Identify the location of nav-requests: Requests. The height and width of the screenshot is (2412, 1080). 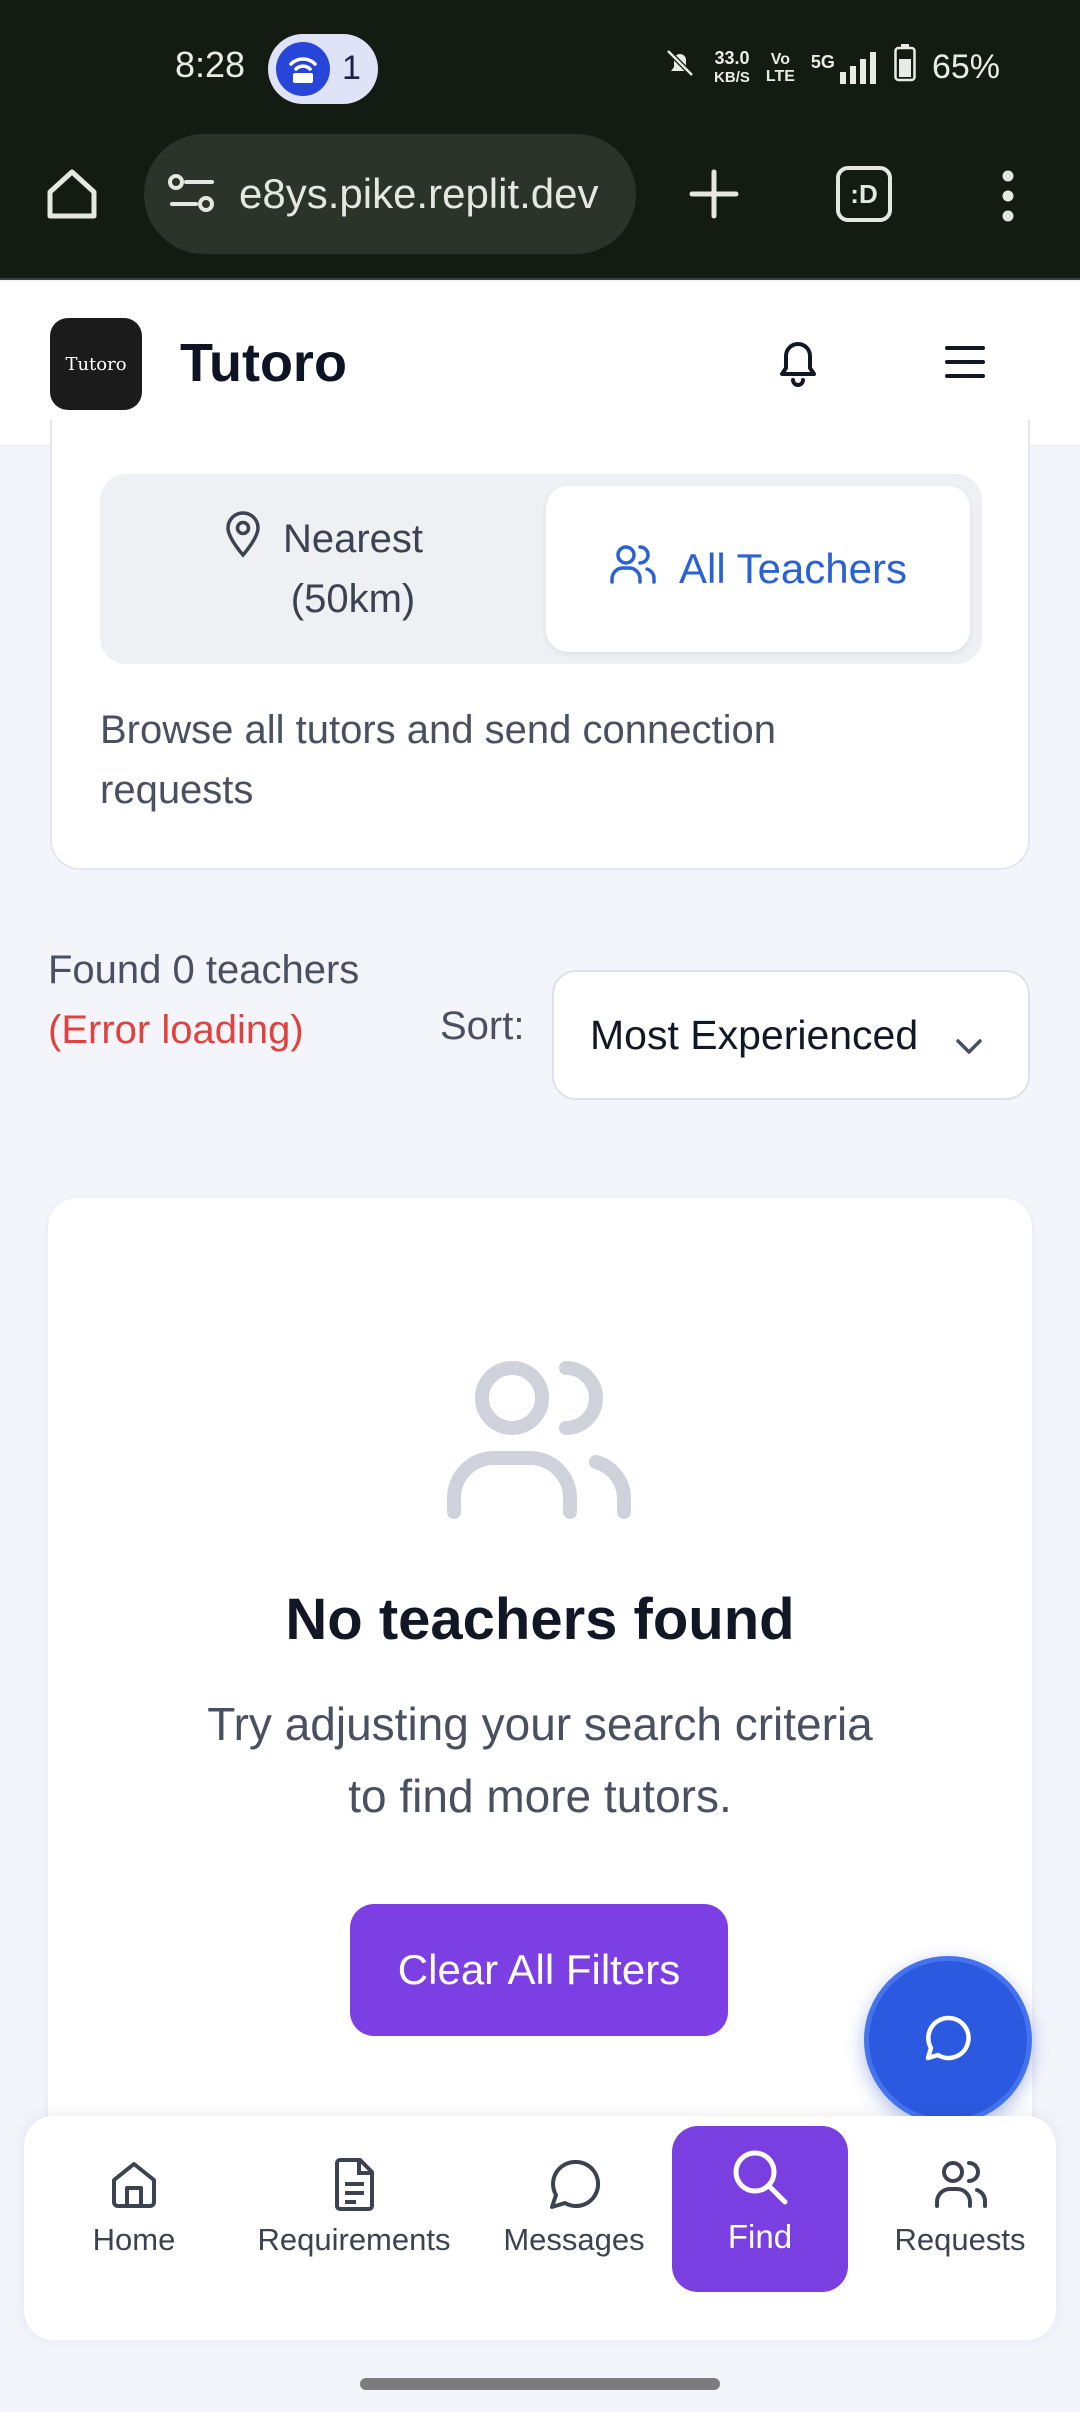
(960, 2231).